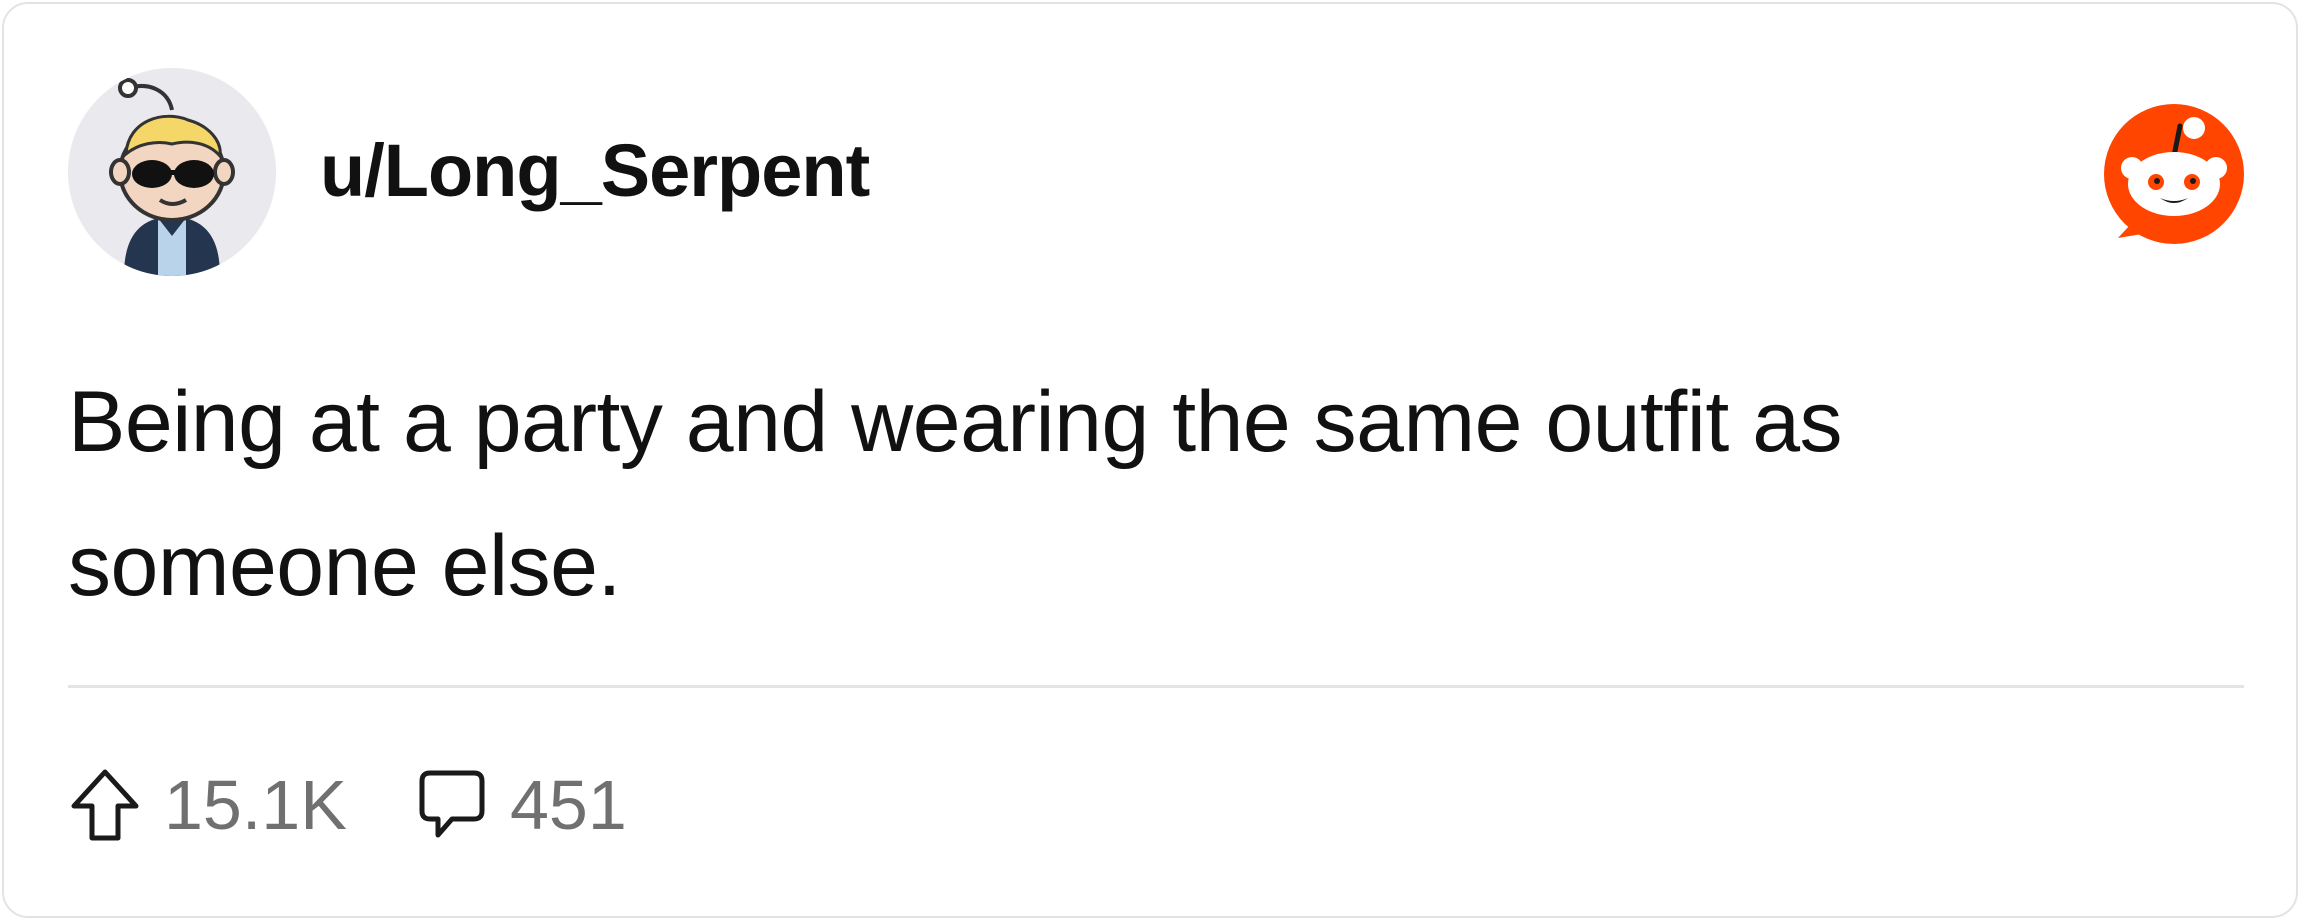 This screenshot has width=2304, height=924. Describe the element at coordinates (452, 805) in the screenshot. I see `comment-bubble-icon` at that location.